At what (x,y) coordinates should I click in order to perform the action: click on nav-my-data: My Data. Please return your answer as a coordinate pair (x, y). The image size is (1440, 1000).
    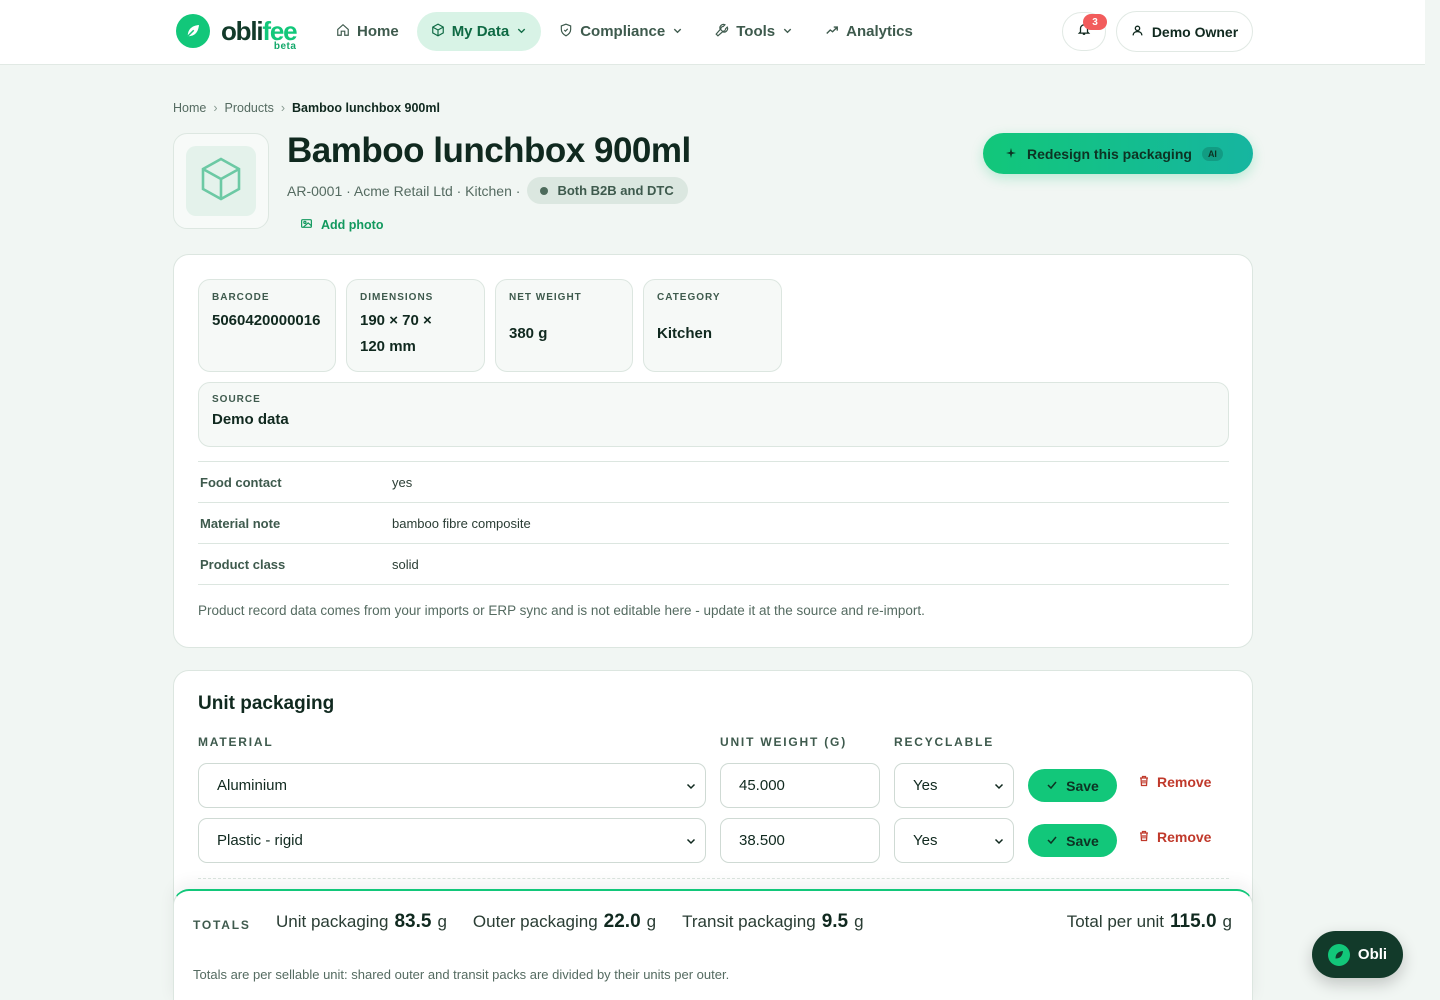
    Looking at the image, I should click on (479, 31).